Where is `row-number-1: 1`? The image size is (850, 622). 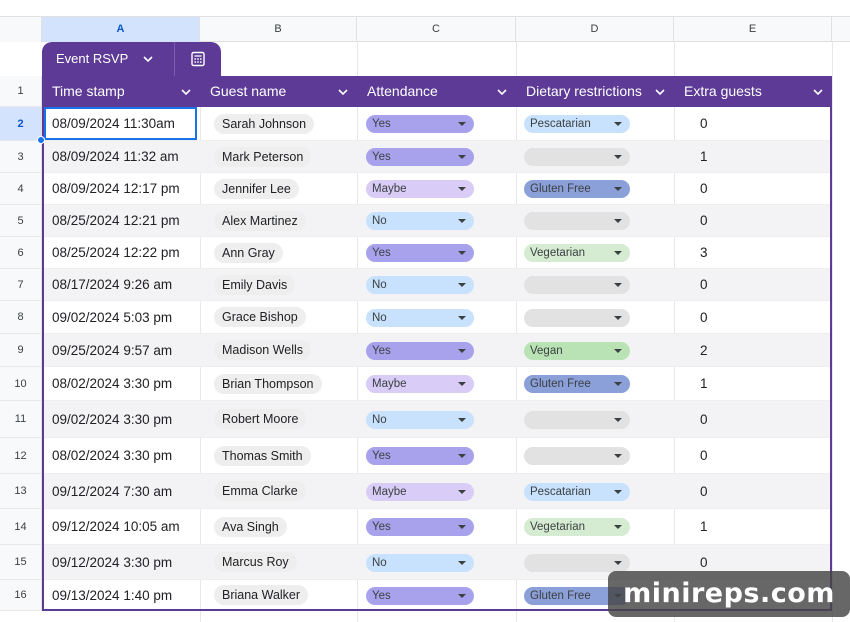 row-number-1: 1 is located at coordinates (21, 91).